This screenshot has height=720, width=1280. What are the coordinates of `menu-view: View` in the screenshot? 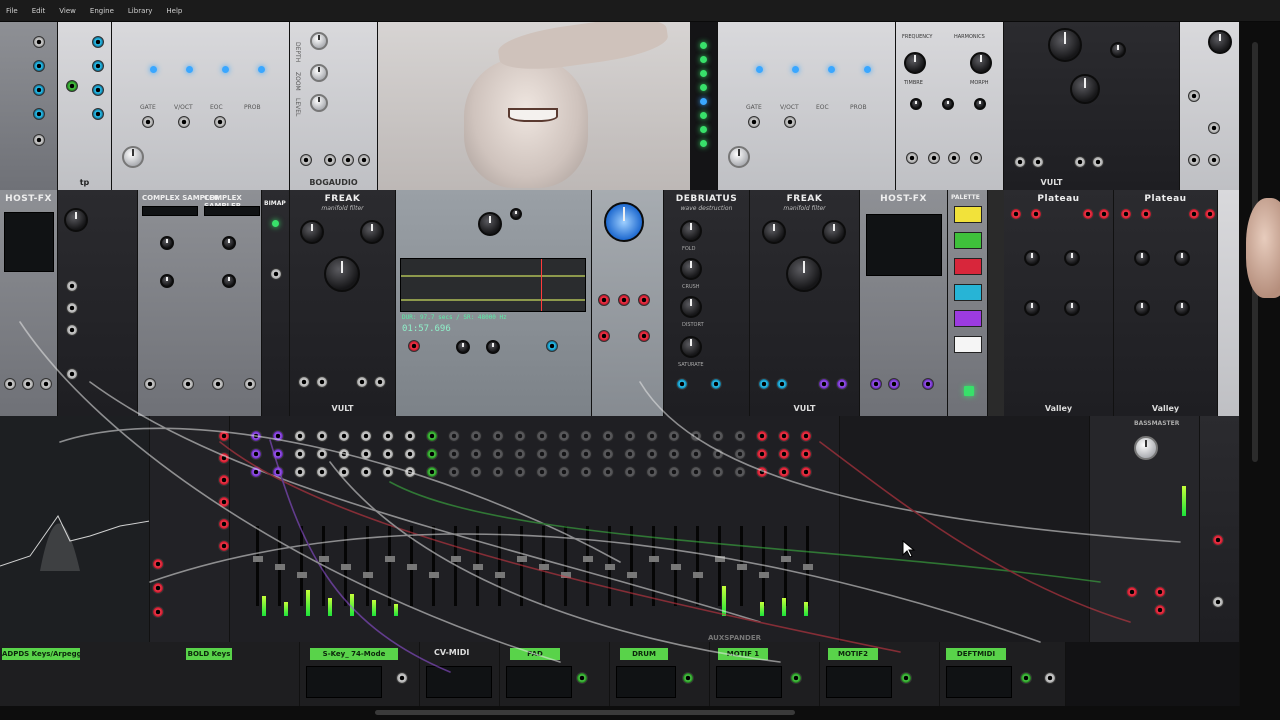 It's located at (67, 11).